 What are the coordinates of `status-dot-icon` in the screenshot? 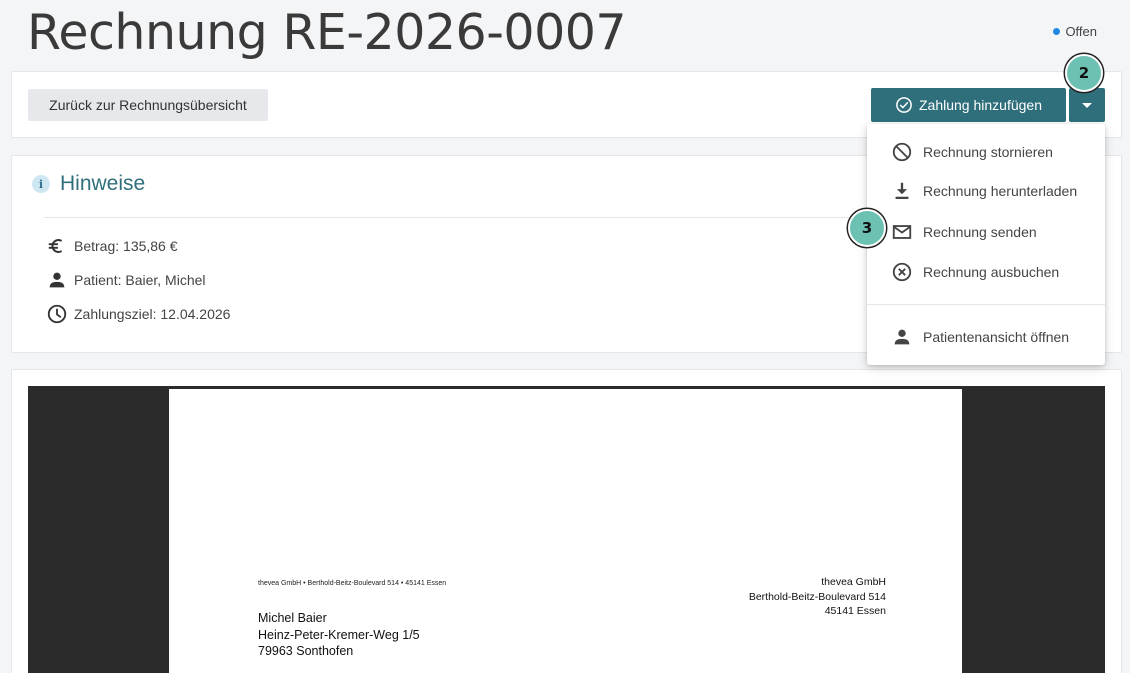 It's located at (1057, 31).